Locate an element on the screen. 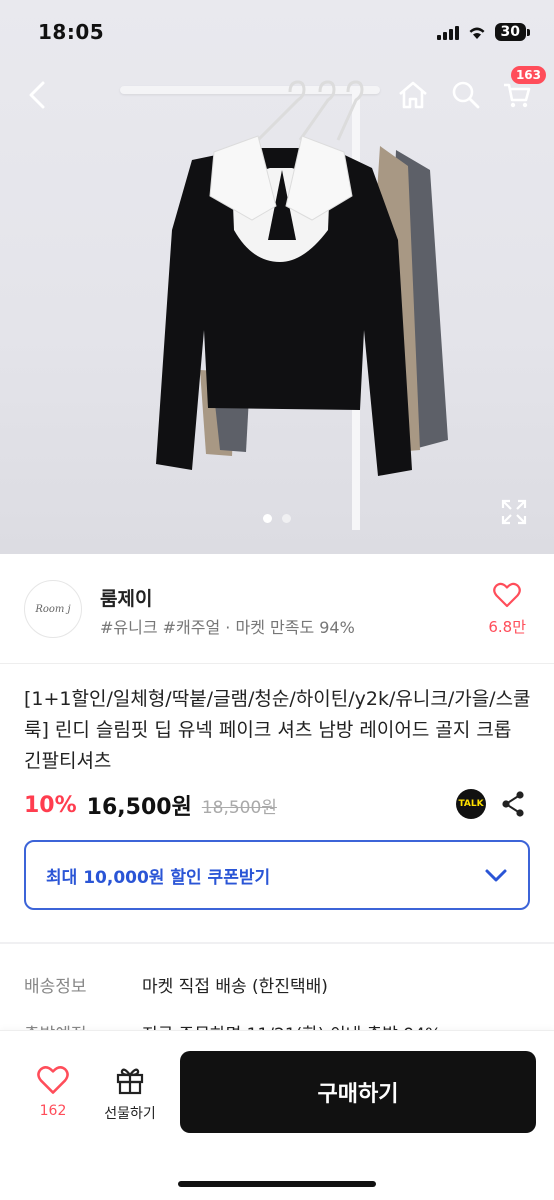 Image resolution: width=554 pixels, height=1200 pixels. cart-button: 163 is located at coordinates (520, 92).